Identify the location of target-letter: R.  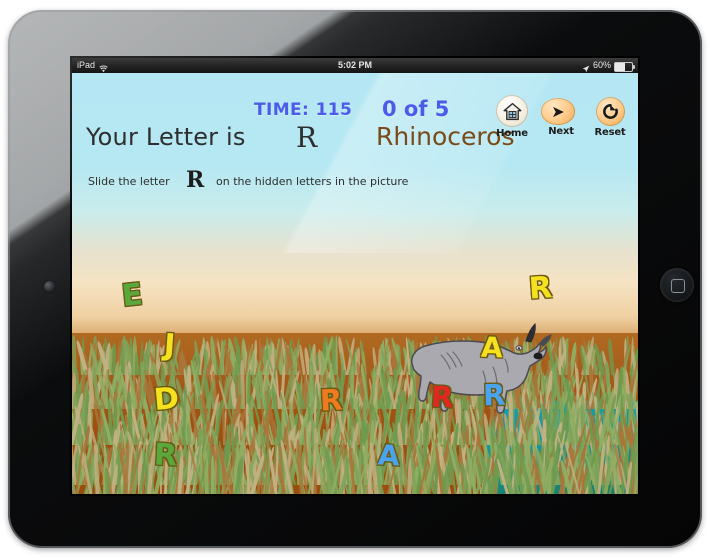
(306, 137).